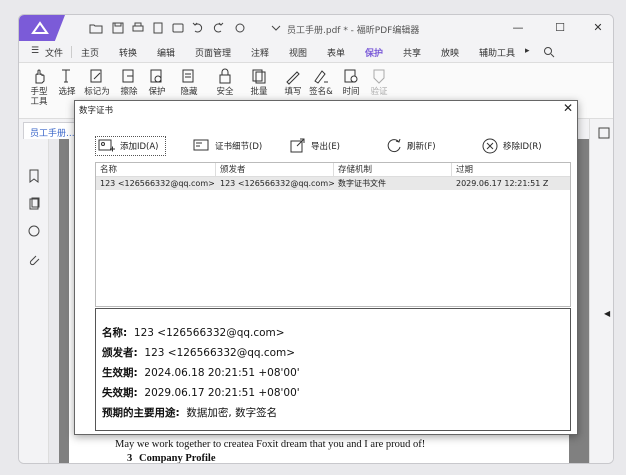 The width and height of the screenshot is (626, 475). I want to click on ribbon-button-hand: 手型 工具, so click(39, 87).